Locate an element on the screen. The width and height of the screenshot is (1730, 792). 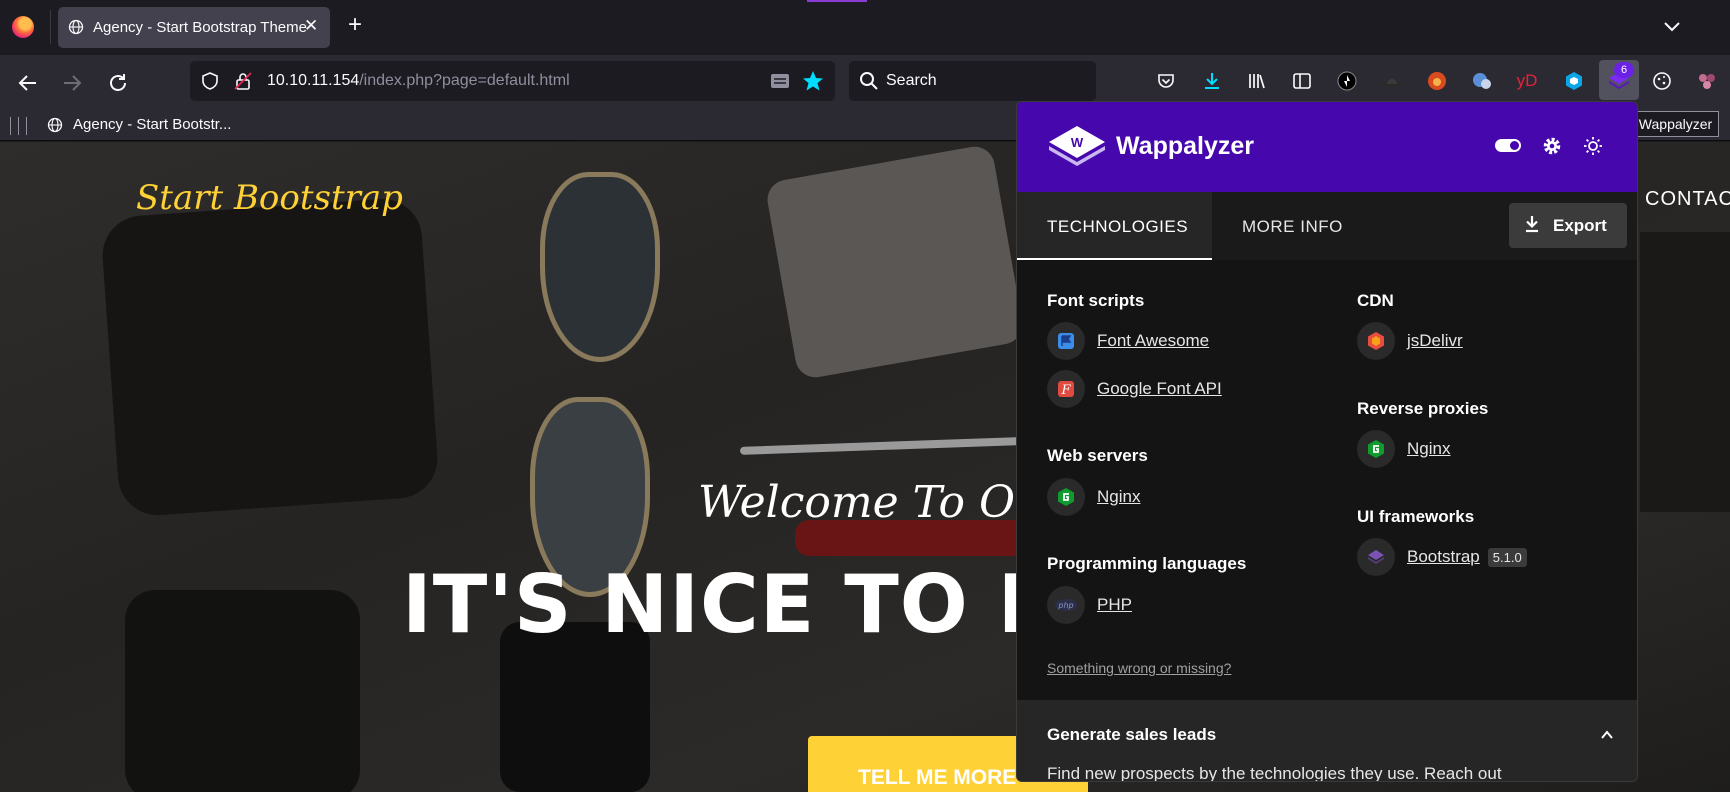
cta-label: TELL ME MORE is located at coordinates (937, 777).